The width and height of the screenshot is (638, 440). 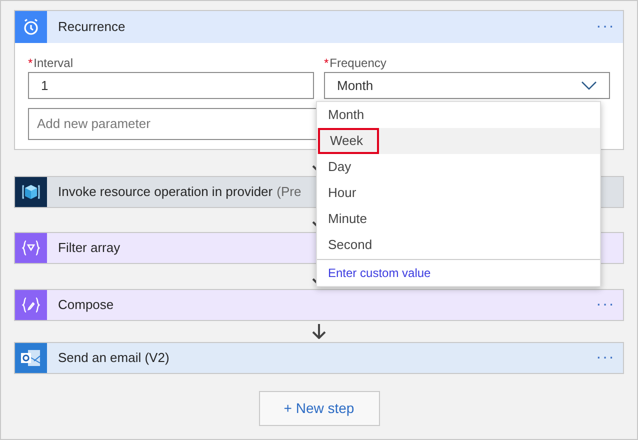 What do you see at coordinates (319, 305) in the screenshot?
I see `step-header: Compose ···` at bounding box center [319, 305].